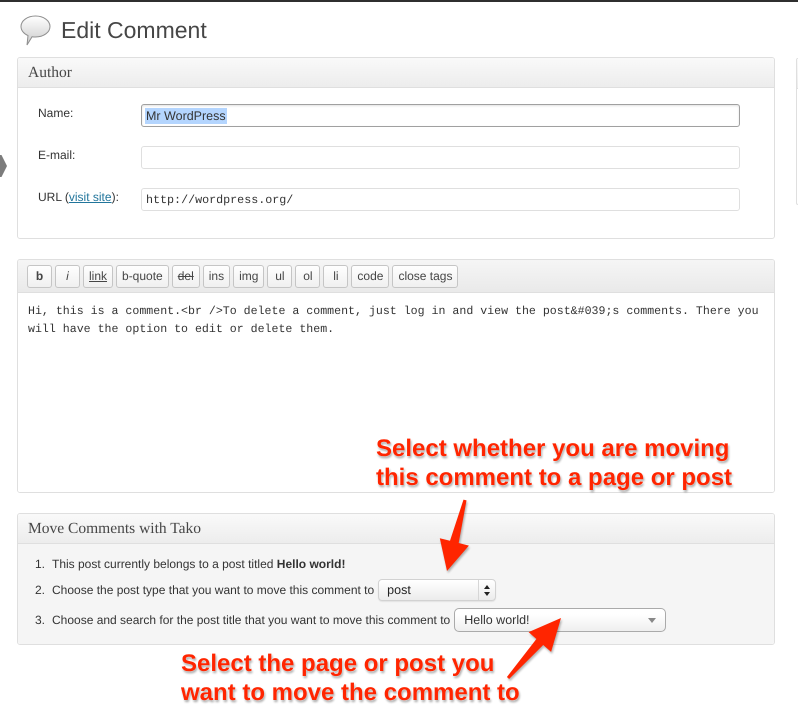 The image size is (798, 727). What do you see at coordinates (396, 73) in the screenshot?
I see `panel-header: Author` at bounding box center [396, 73].